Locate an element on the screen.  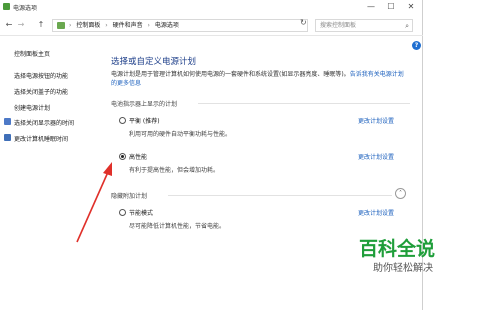
sidebar-item-lid-close: 选择关闭盖子的功能 is located at coordinates (41, 91).